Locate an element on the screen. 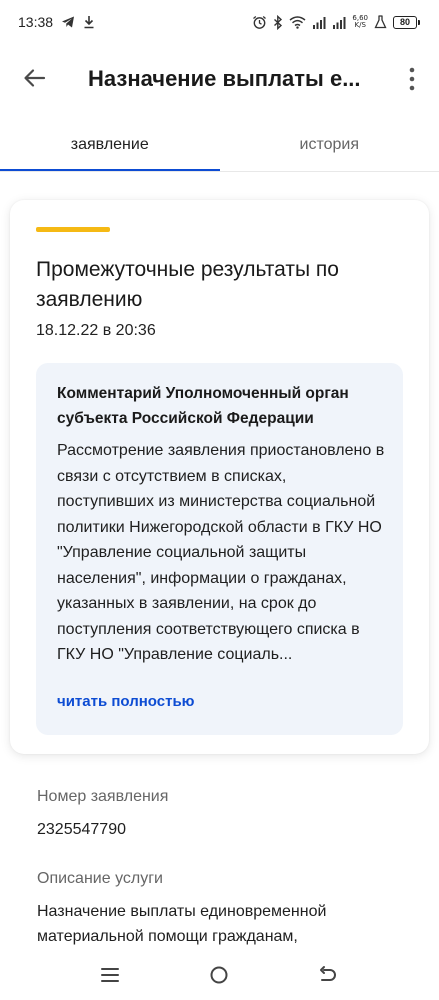  tabs-divider is located at coordinates (219, 171).